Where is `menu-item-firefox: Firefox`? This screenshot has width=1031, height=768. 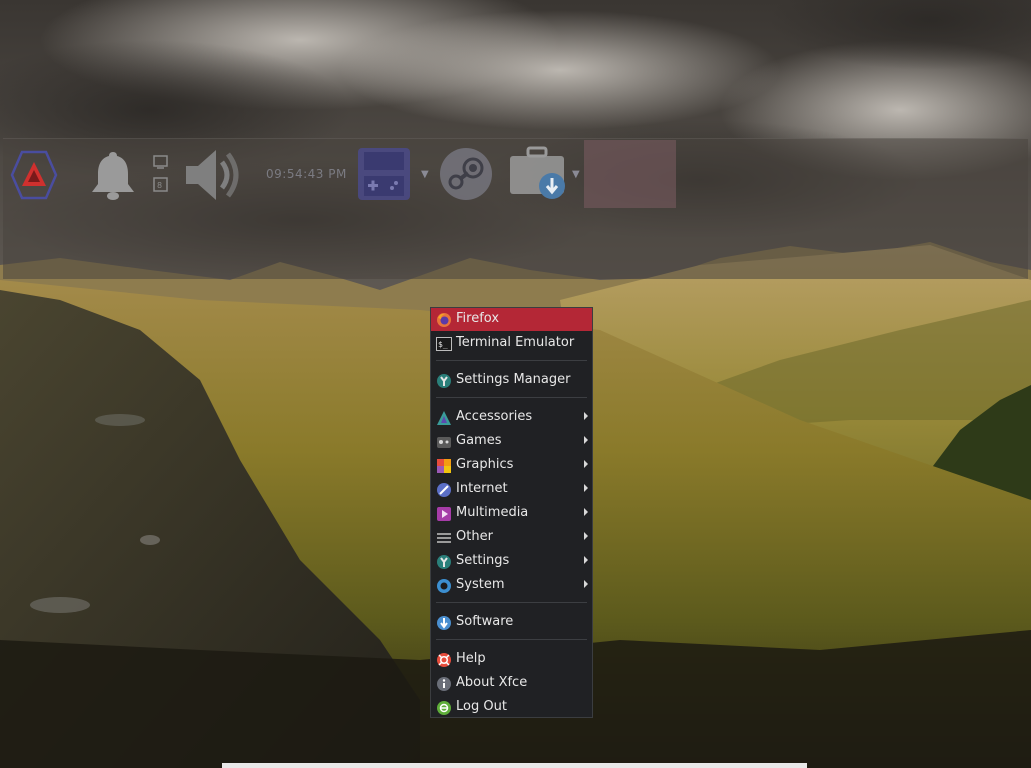
menu-item-firefox: Firefox is located at coordinates (511, 319).